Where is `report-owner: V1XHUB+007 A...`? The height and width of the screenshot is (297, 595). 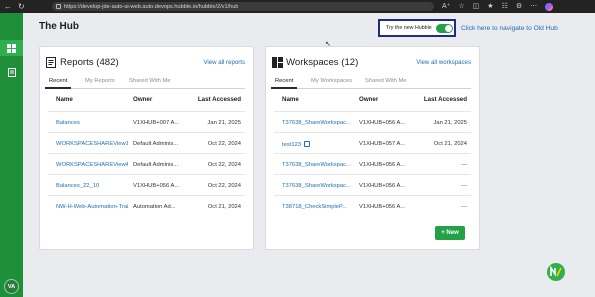 report-owner: V1XHUB+007 A... is located at coordinates (156, 123).